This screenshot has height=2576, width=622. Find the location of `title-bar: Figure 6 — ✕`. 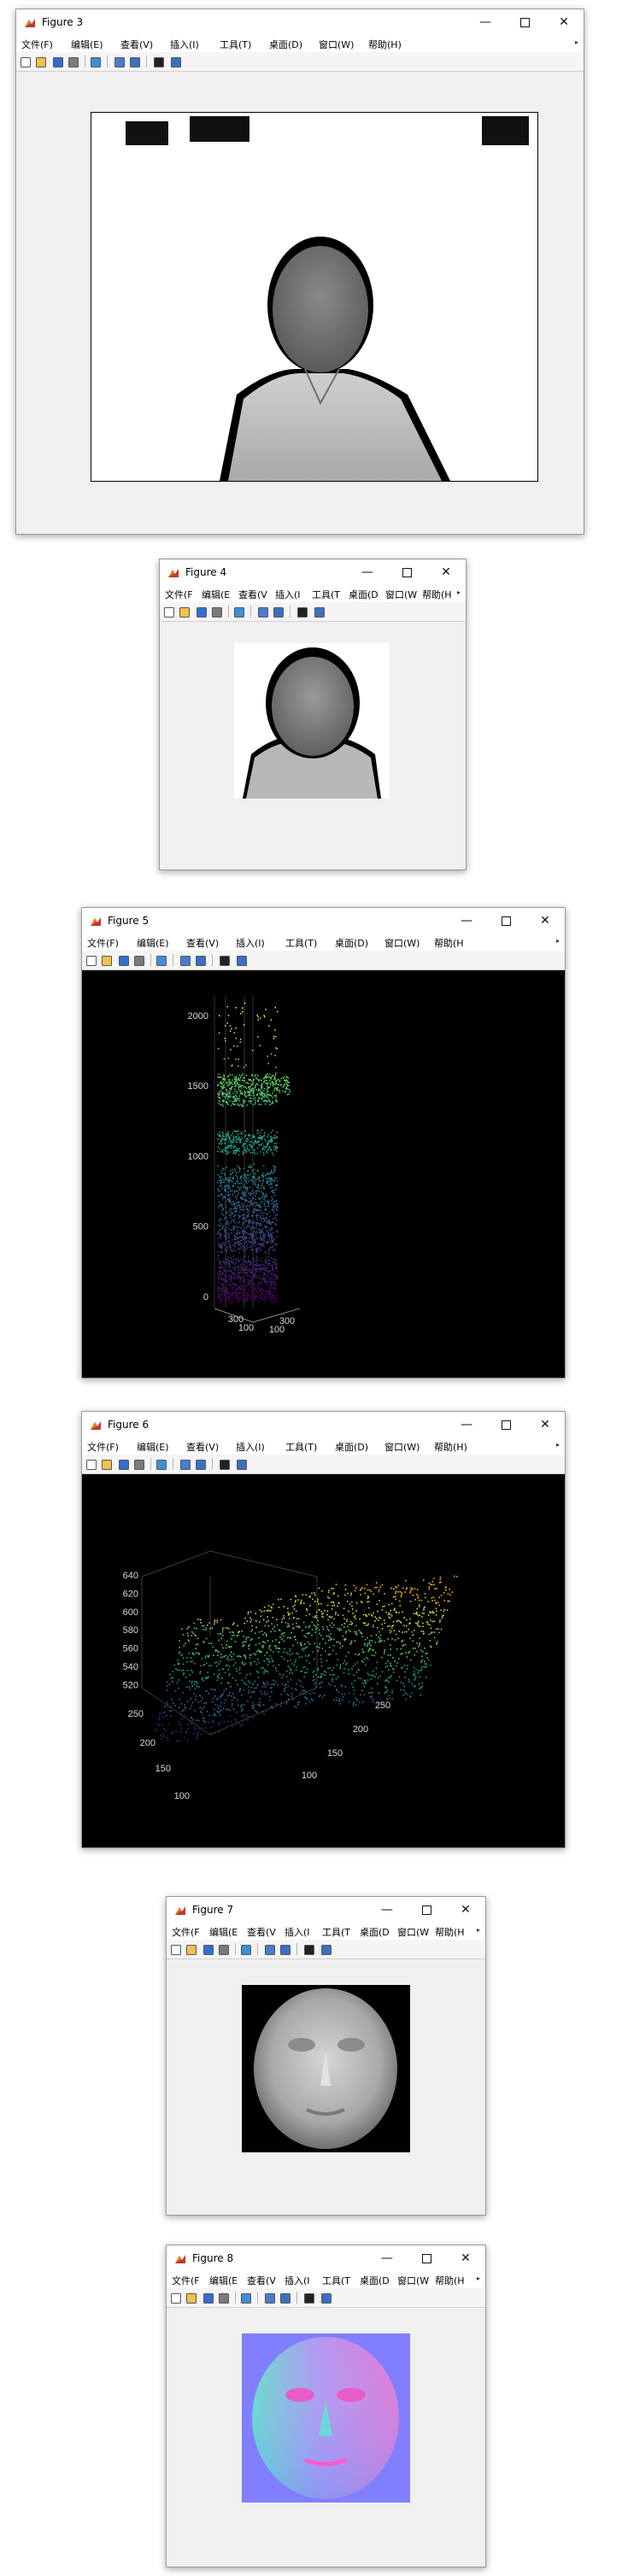

title-bar: Figure 6 — ✕ is located at coordinates (323, 1424).